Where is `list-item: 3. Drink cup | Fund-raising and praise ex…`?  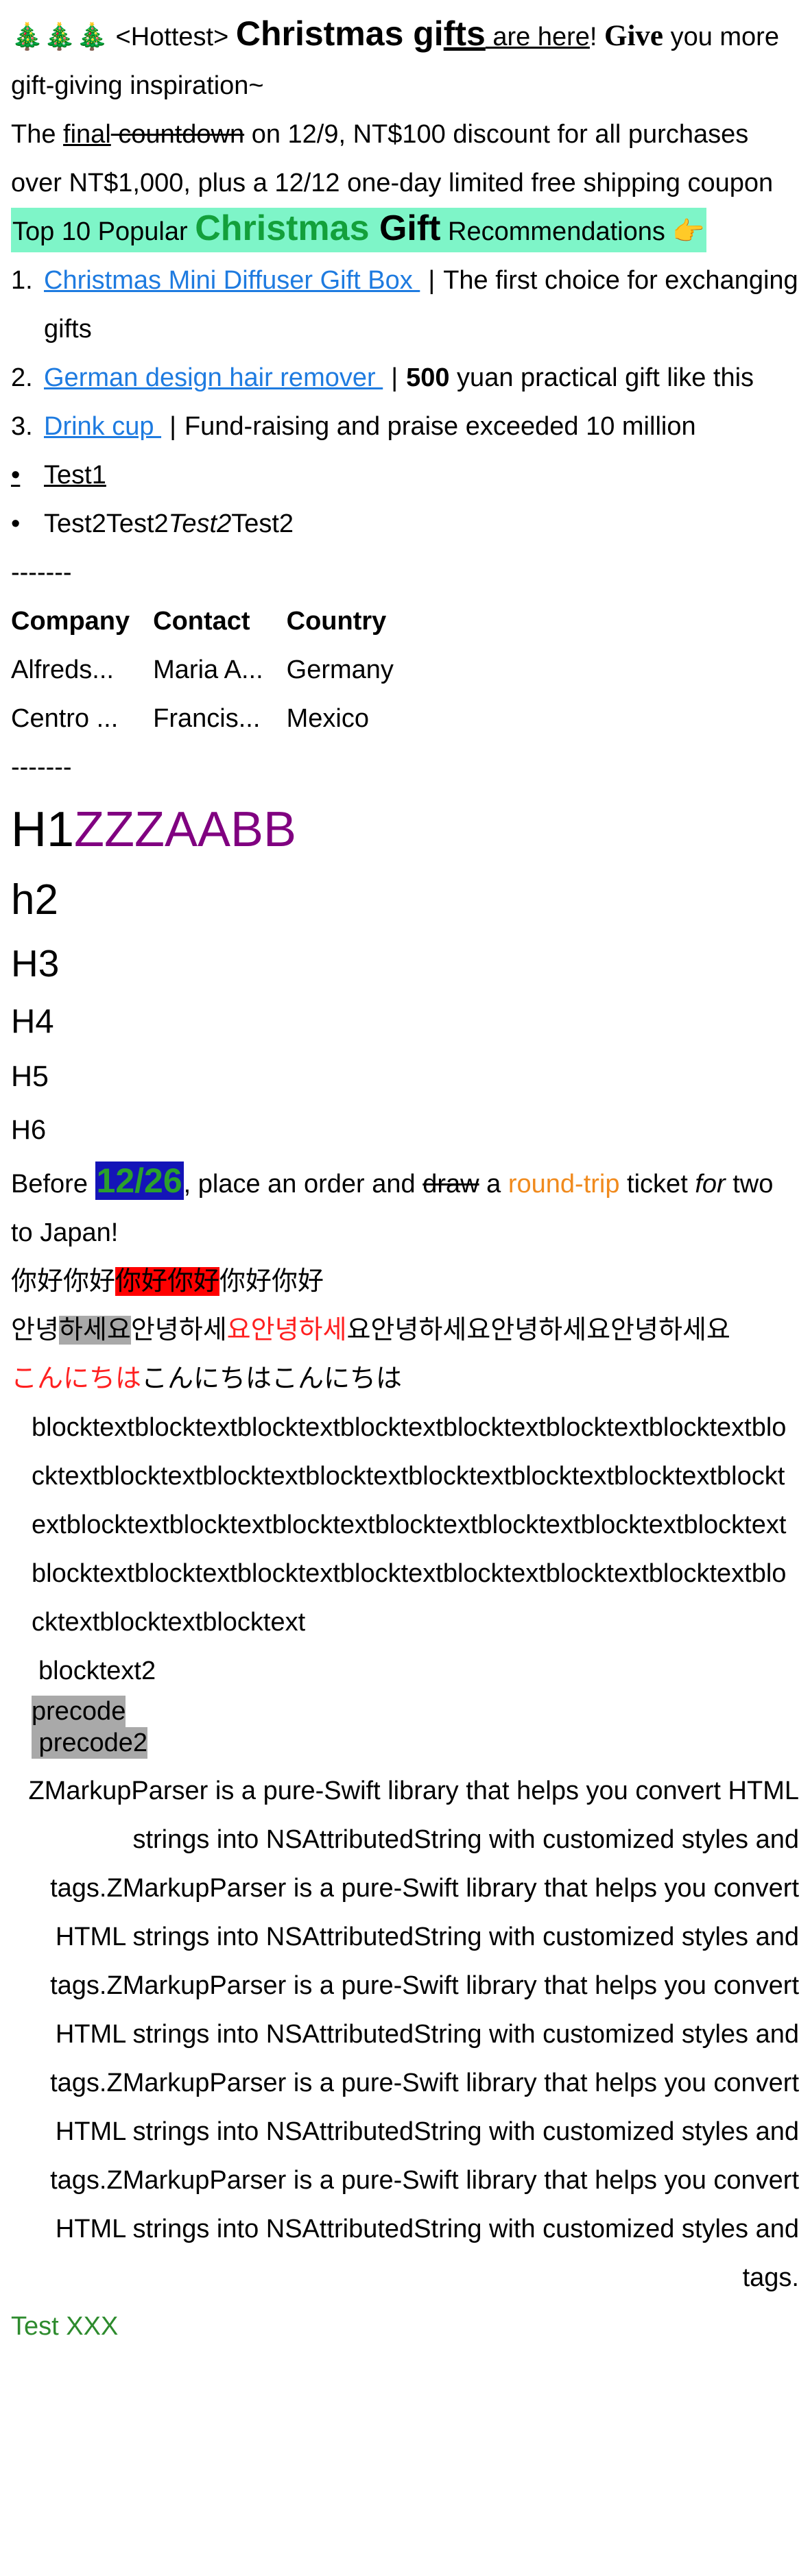 list-item: 3. Drink cup | Fund-raising and praise ex… is located at coordinates (405, 427).